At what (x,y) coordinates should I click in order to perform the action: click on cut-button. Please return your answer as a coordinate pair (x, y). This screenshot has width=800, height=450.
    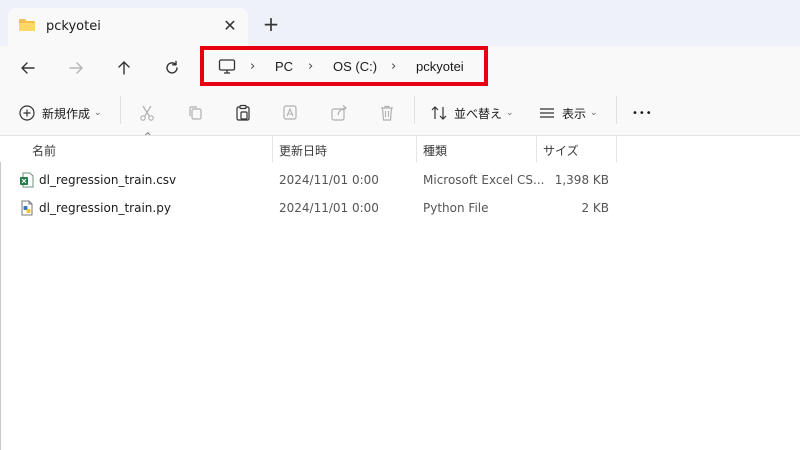
    Looking at the image, I should click on (147, 113).